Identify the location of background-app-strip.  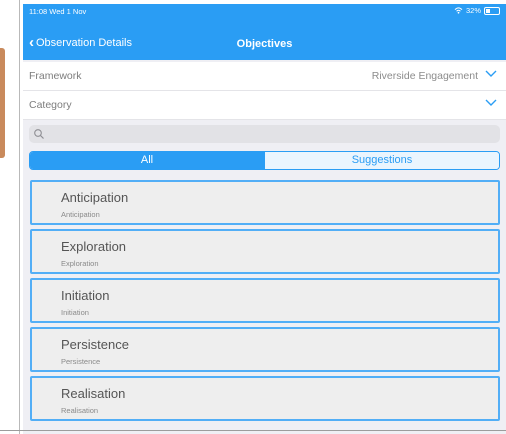
(2, 103).